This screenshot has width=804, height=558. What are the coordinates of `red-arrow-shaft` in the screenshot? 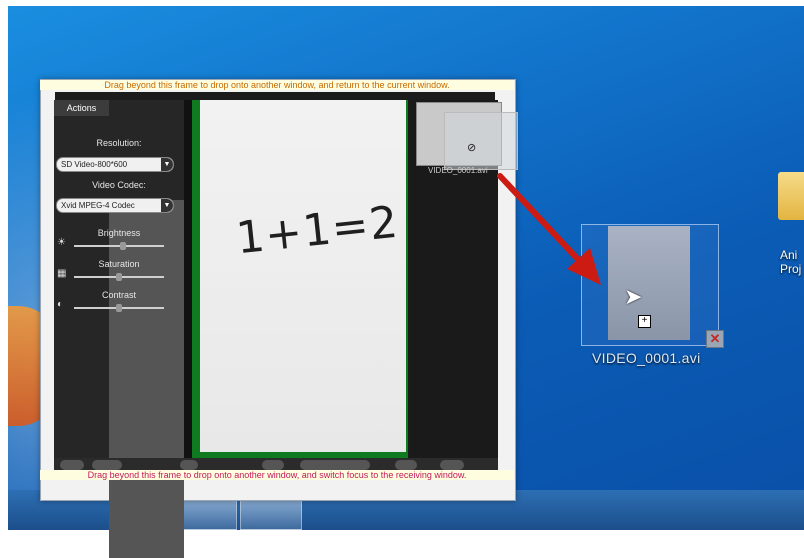 It's located at (543, 222).